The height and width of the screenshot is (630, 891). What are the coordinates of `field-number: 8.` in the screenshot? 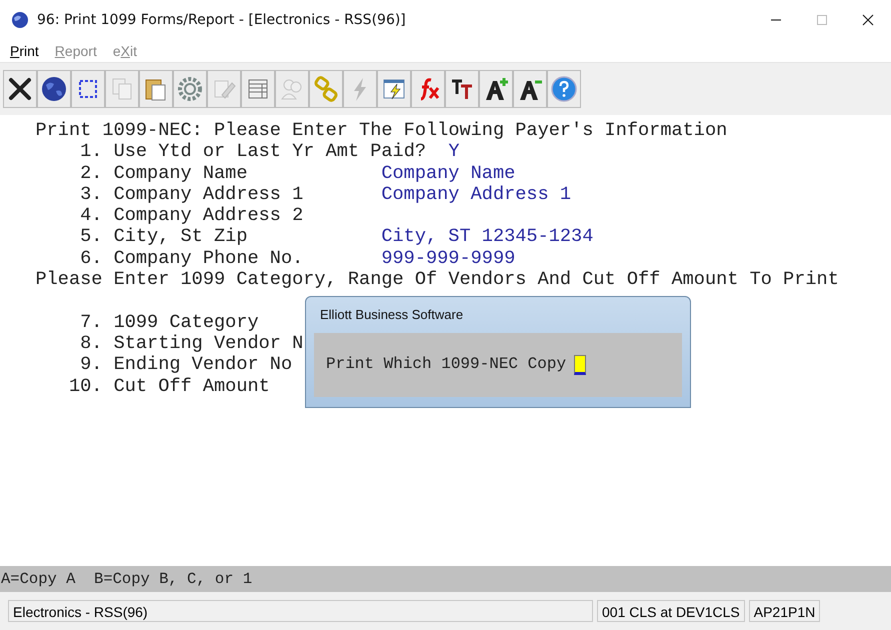 It's located at (91, 343).